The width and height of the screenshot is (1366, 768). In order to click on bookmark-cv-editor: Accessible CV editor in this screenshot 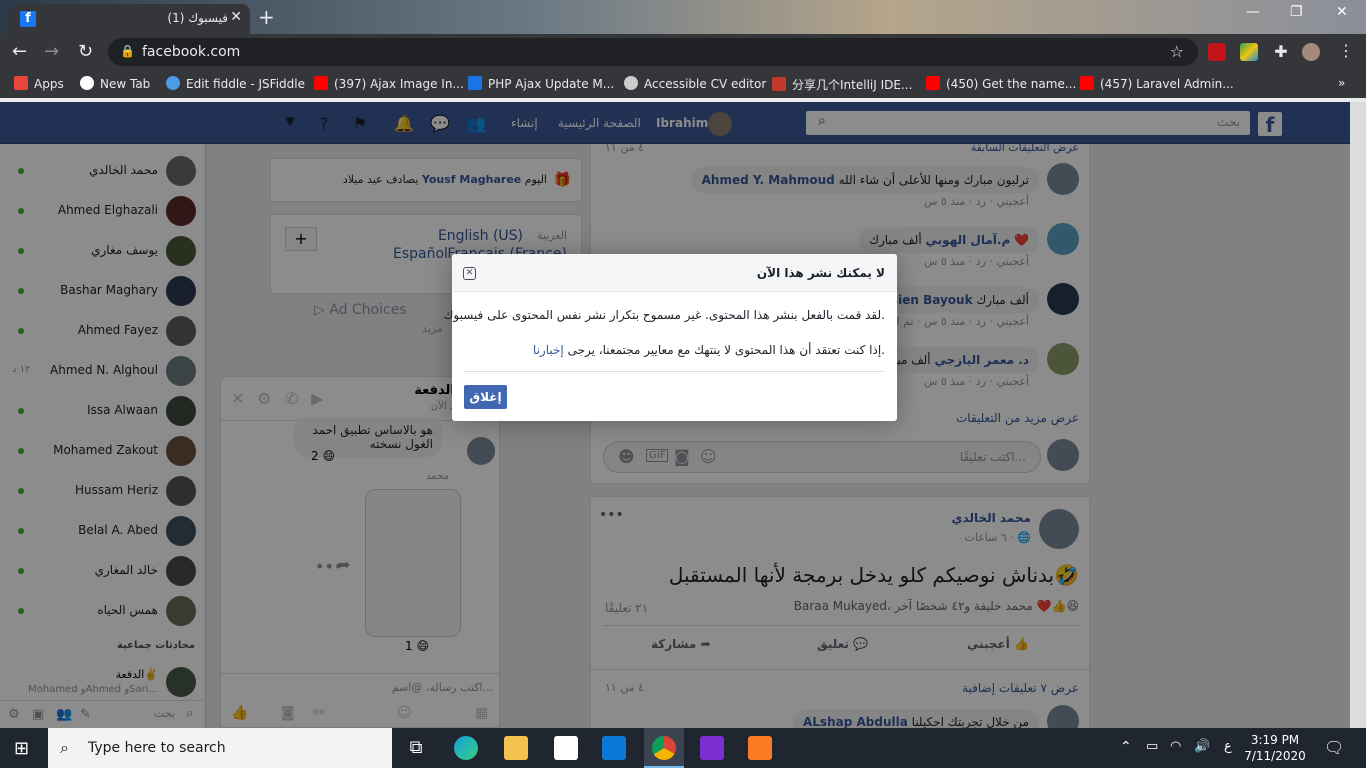, I will do `click(695, 83)`.